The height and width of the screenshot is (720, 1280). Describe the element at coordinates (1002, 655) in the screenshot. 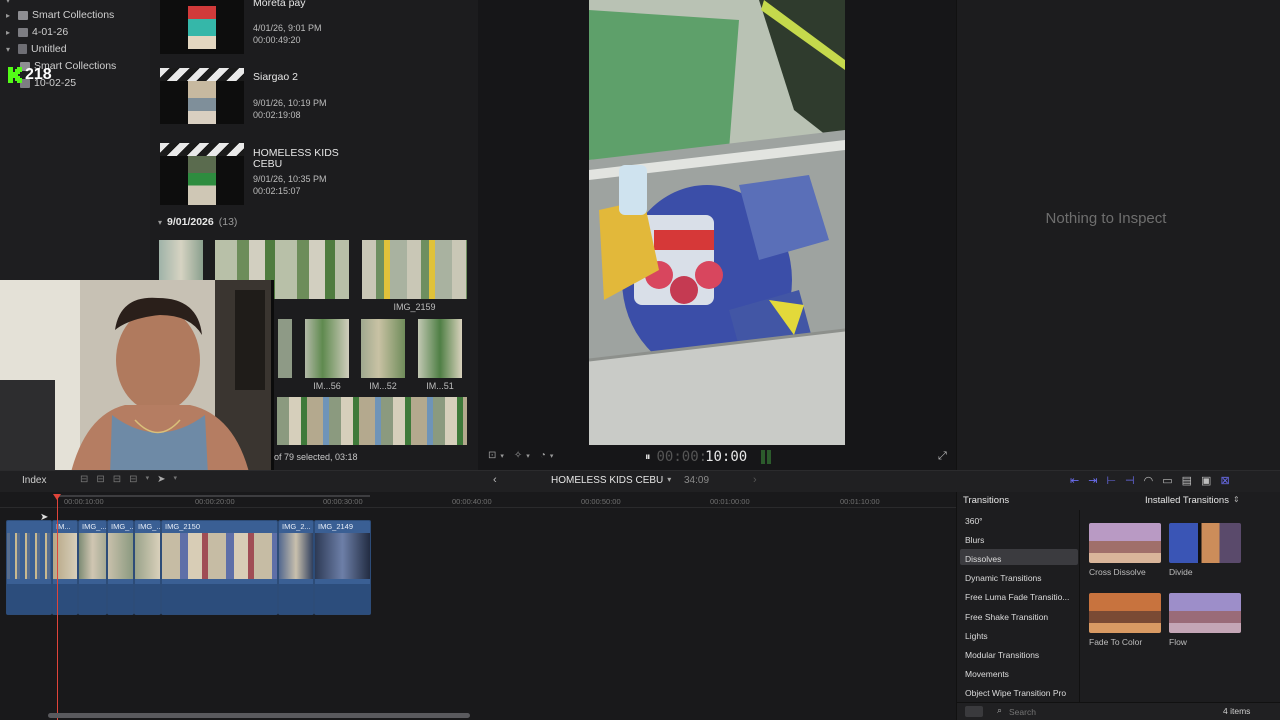

I see `category-item: Modular Transitions` at that location.